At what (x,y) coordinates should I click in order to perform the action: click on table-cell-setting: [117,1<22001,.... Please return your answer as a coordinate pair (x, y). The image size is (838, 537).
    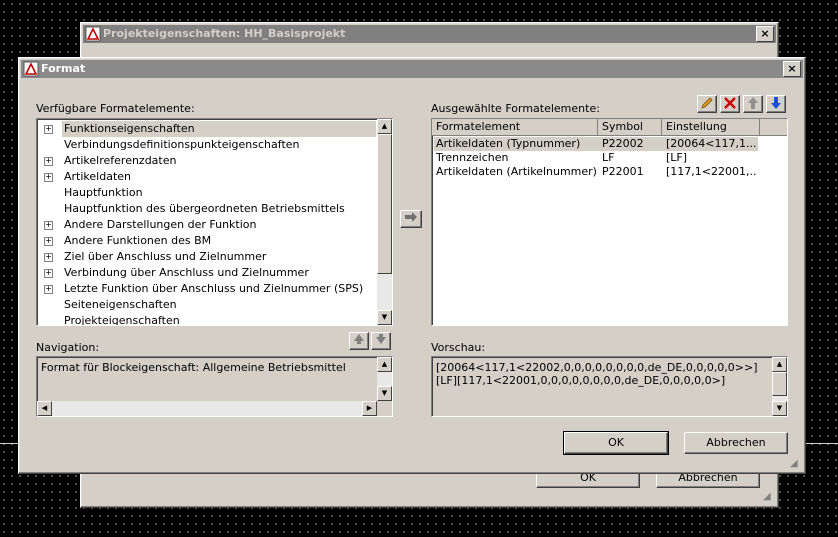
    Looking at the image, I should click on (711, 171).